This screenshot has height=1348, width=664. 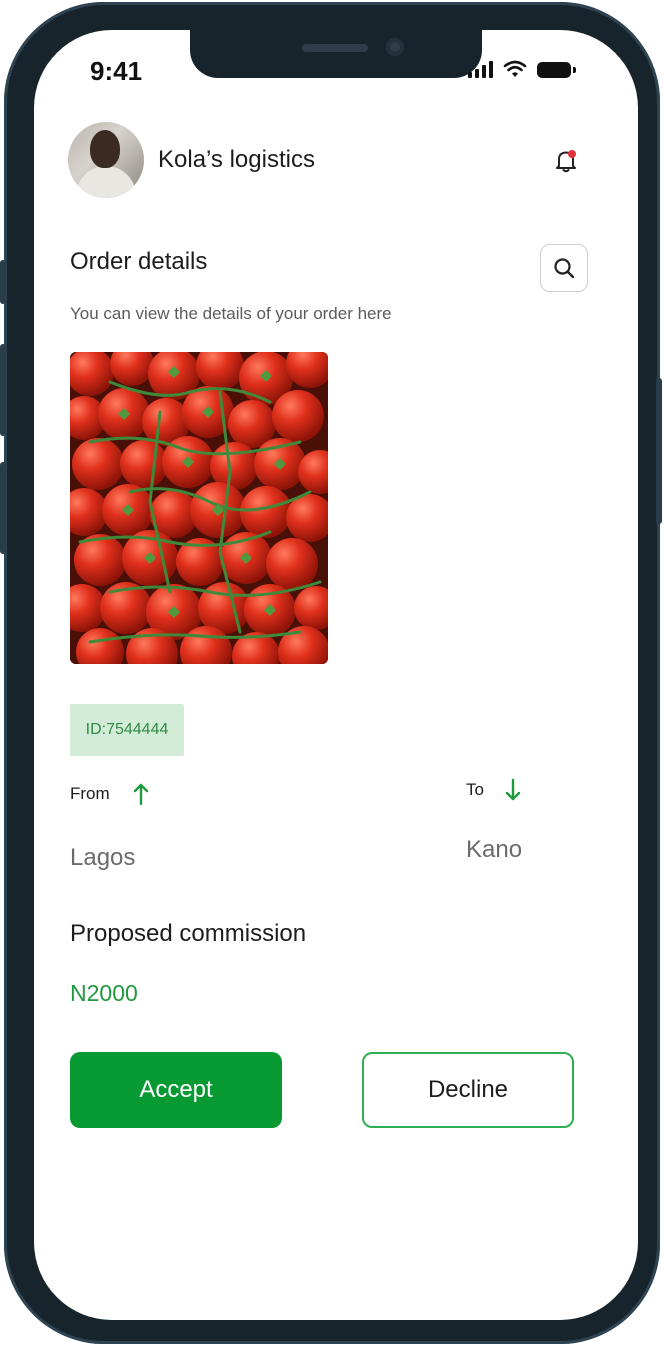 I want to click on decline-button: Decline, so click(x=468, y=1090).